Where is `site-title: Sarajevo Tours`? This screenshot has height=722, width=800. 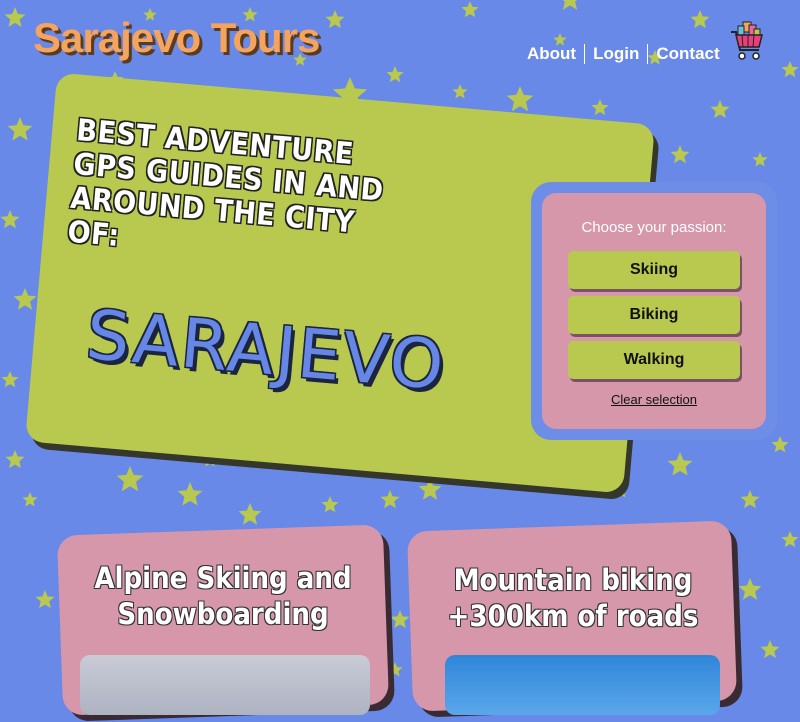
site-title: Sarajevo Tours is located at coordinates (176, 38).